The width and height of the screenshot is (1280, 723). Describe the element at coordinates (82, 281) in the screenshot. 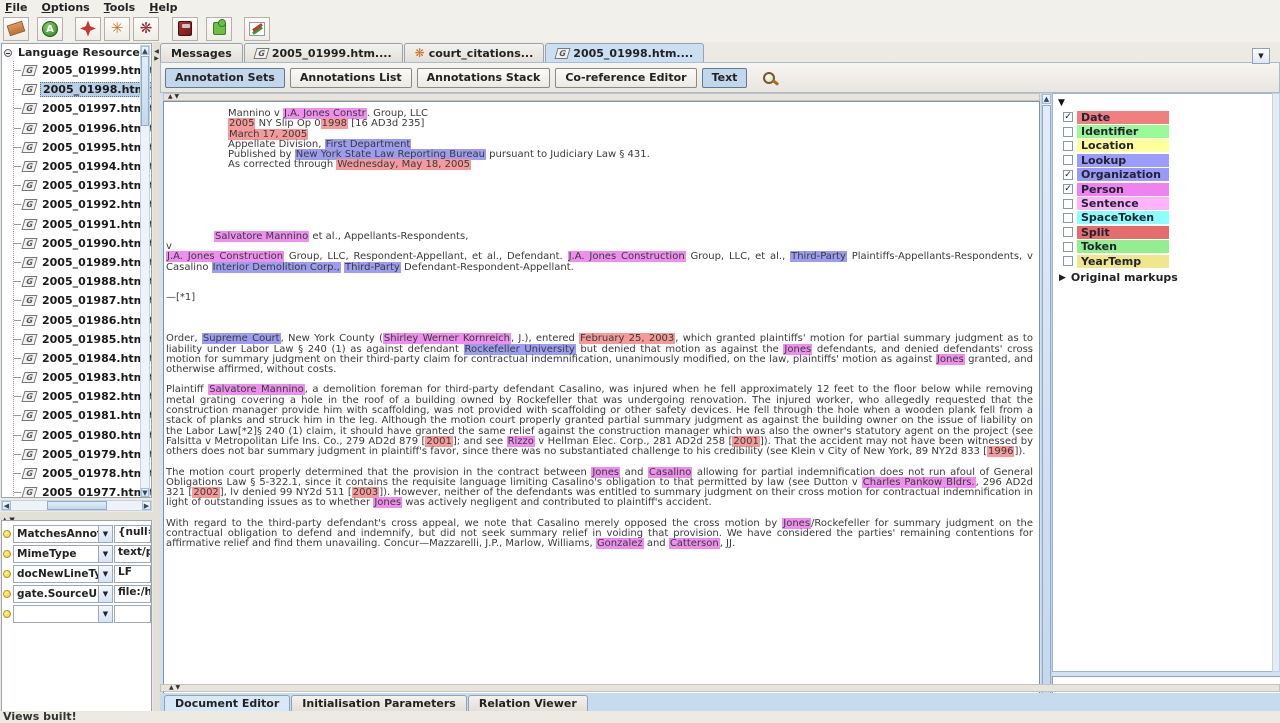

I see `tree-item-document: G 2005_01988.htm.txt` at that location.